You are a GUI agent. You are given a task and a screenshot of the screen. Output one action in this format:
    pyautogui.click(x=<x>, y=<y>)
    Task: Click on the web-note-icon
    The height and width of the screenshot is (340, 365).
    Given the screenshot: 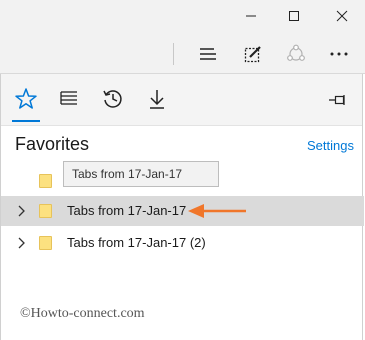 What is the action you would take?
    pyautogui.click(x=252, y=54)
    